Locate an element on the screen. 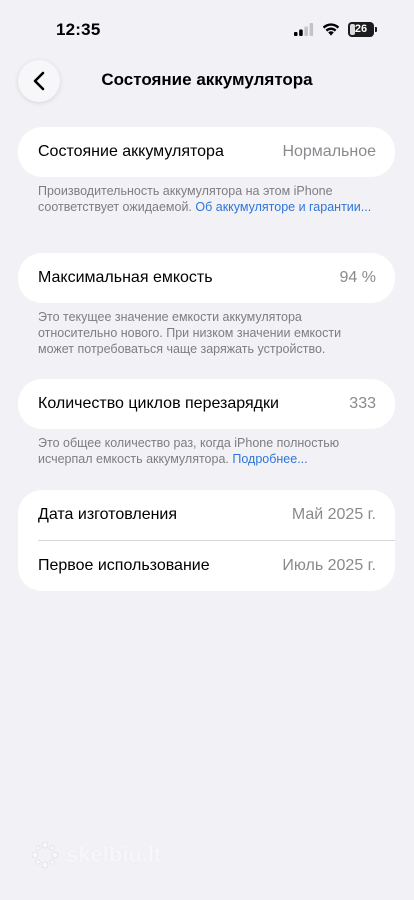 The image size is (414, 900). manufacture-date-value: Май 2025 г. is located at coordinates (333, 514).